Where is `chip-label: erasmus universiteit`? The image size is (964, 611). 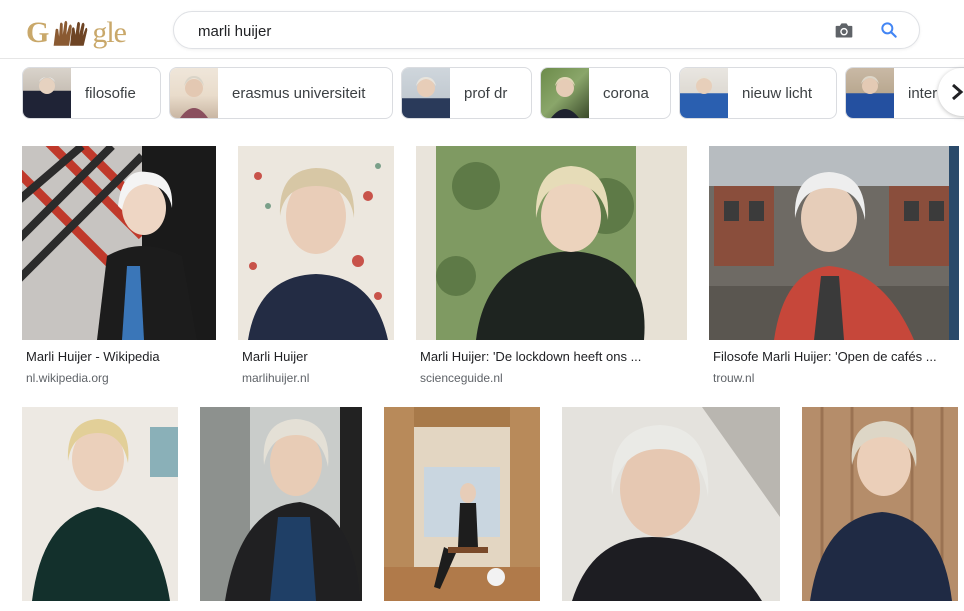
chip-label: erasmus universiteit is located at coordinates (299, 93).